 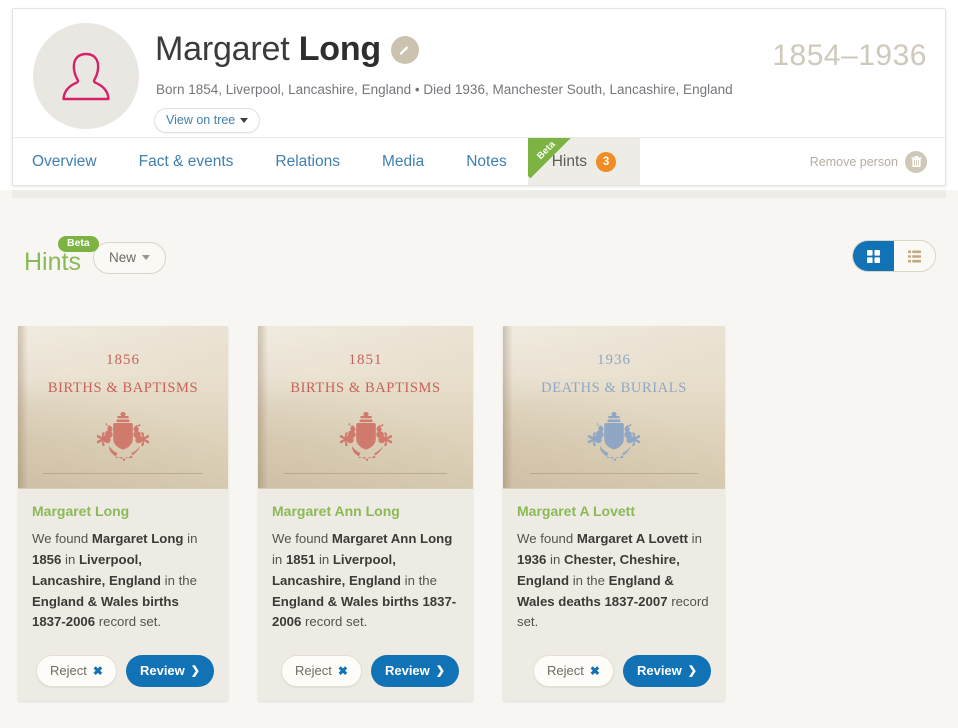 I want to click on tab-media: Media, so click(x=403, y=161).